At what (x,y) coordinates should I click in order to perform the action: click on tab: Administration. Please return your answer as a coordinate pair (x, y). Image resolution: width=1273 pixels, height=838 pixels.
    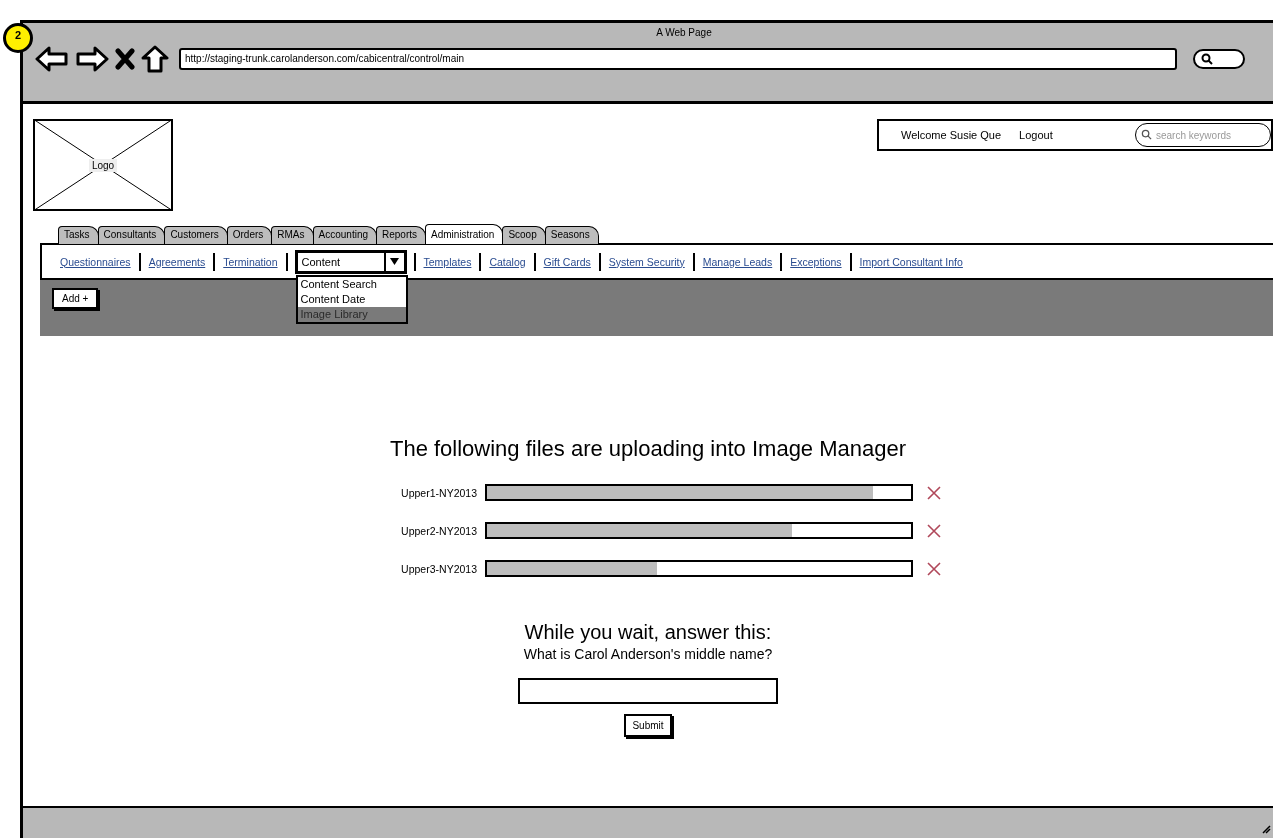
    Looking at the image, I should click on (464, 234).